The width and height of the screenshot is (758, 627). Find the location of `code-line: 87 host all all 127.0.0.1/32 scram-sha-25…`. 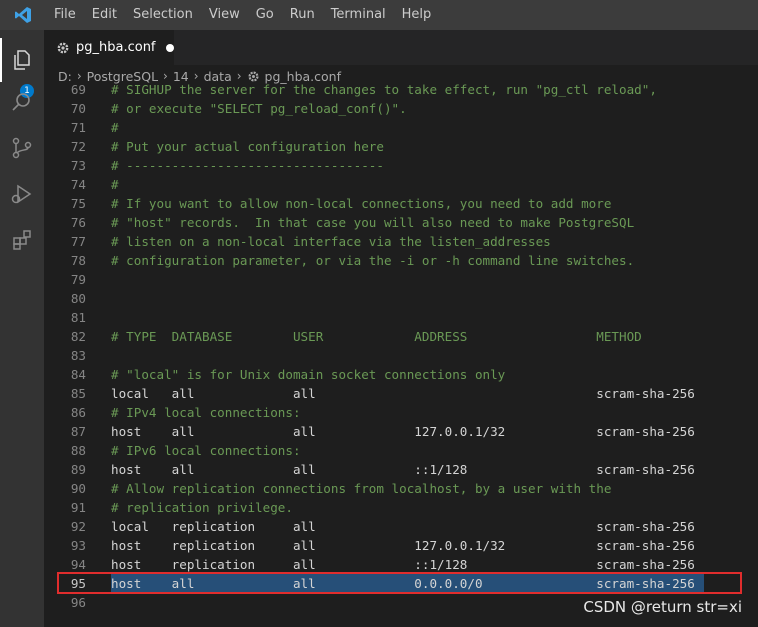

code-line: 87 host all all 127.0.0.1/32 scram-sha-25… is located at coordinates (401, 431).